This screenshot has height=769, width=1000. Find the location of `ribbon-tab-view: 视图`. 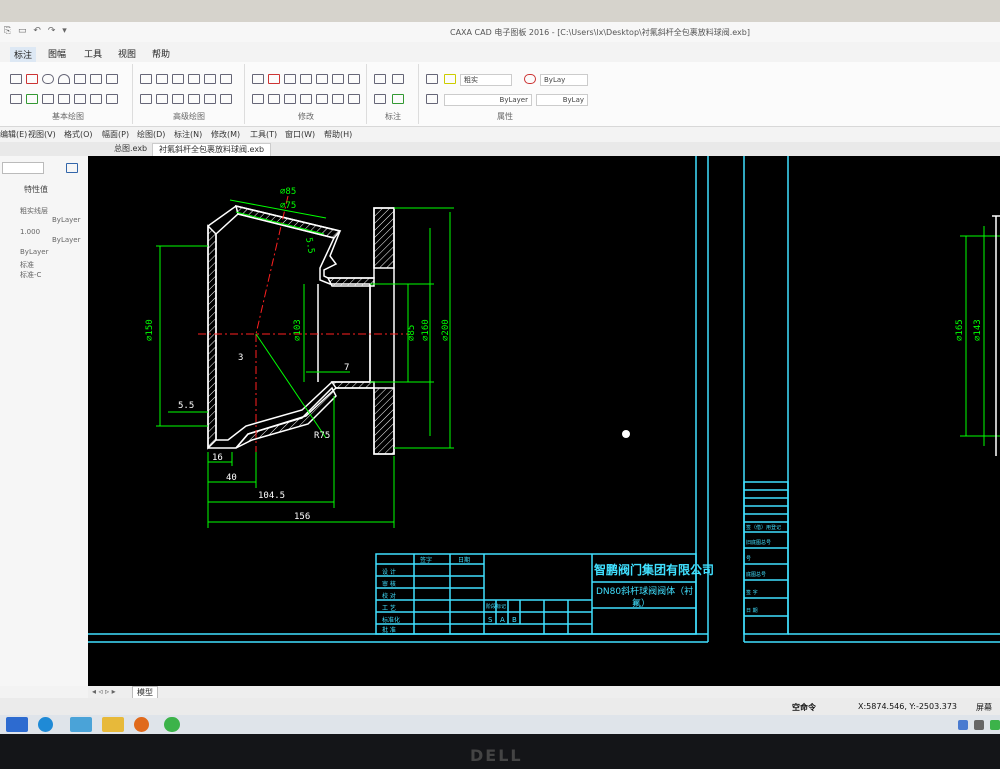

ribbon-tab-view: 视图 is located at coordinates (127, 53).